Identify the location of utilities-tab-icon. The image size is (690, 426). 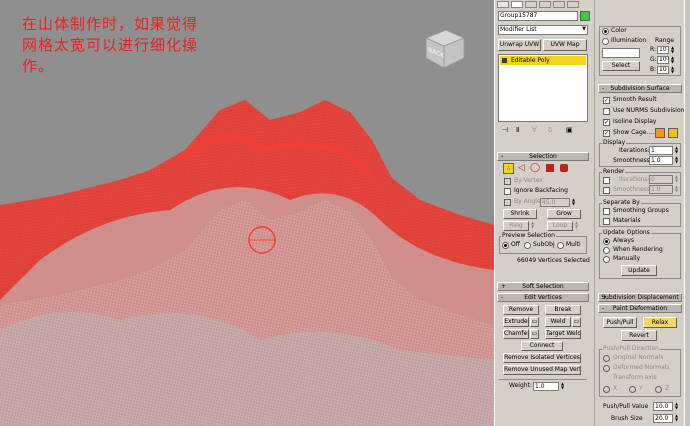
(573, 4).